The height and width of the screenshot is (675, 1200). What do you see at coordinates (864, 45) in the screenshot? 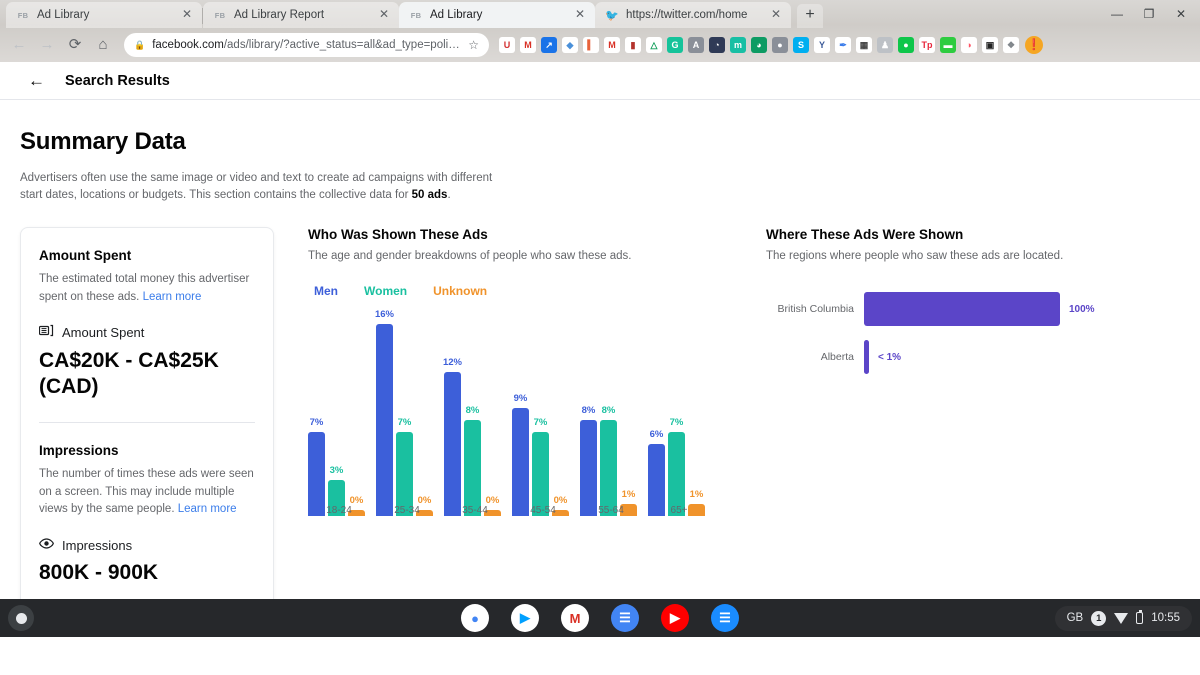
I see `news-icon: ▦` at bounding box center [864, 45].